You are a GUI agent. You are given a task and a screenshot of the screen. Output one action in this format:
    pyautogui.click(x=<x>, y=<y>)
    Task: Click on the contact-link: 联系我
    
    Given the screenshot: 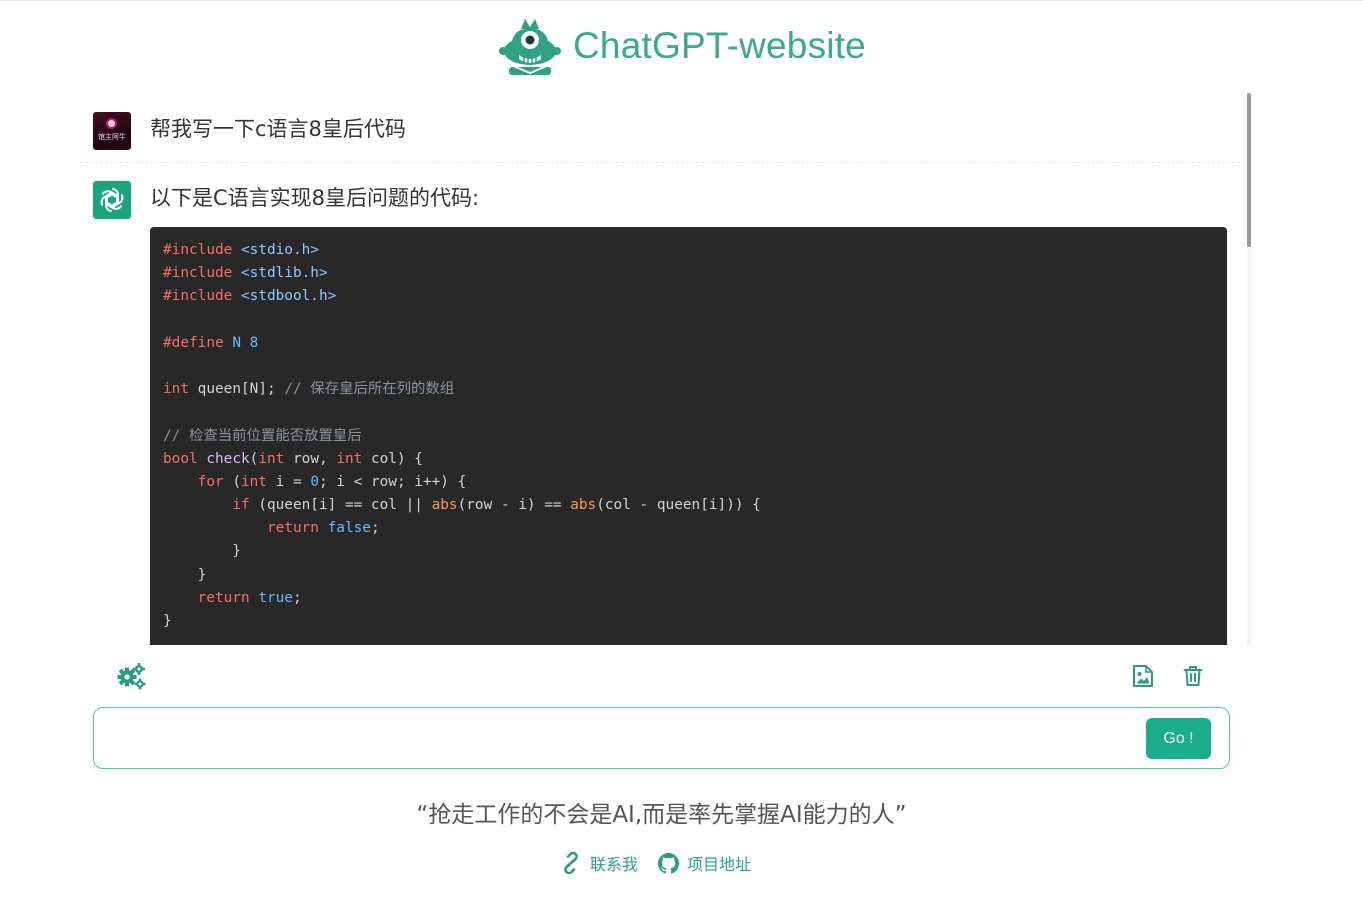 What is the action you would take?
    pyautogui.click(x=599, y=863)
    